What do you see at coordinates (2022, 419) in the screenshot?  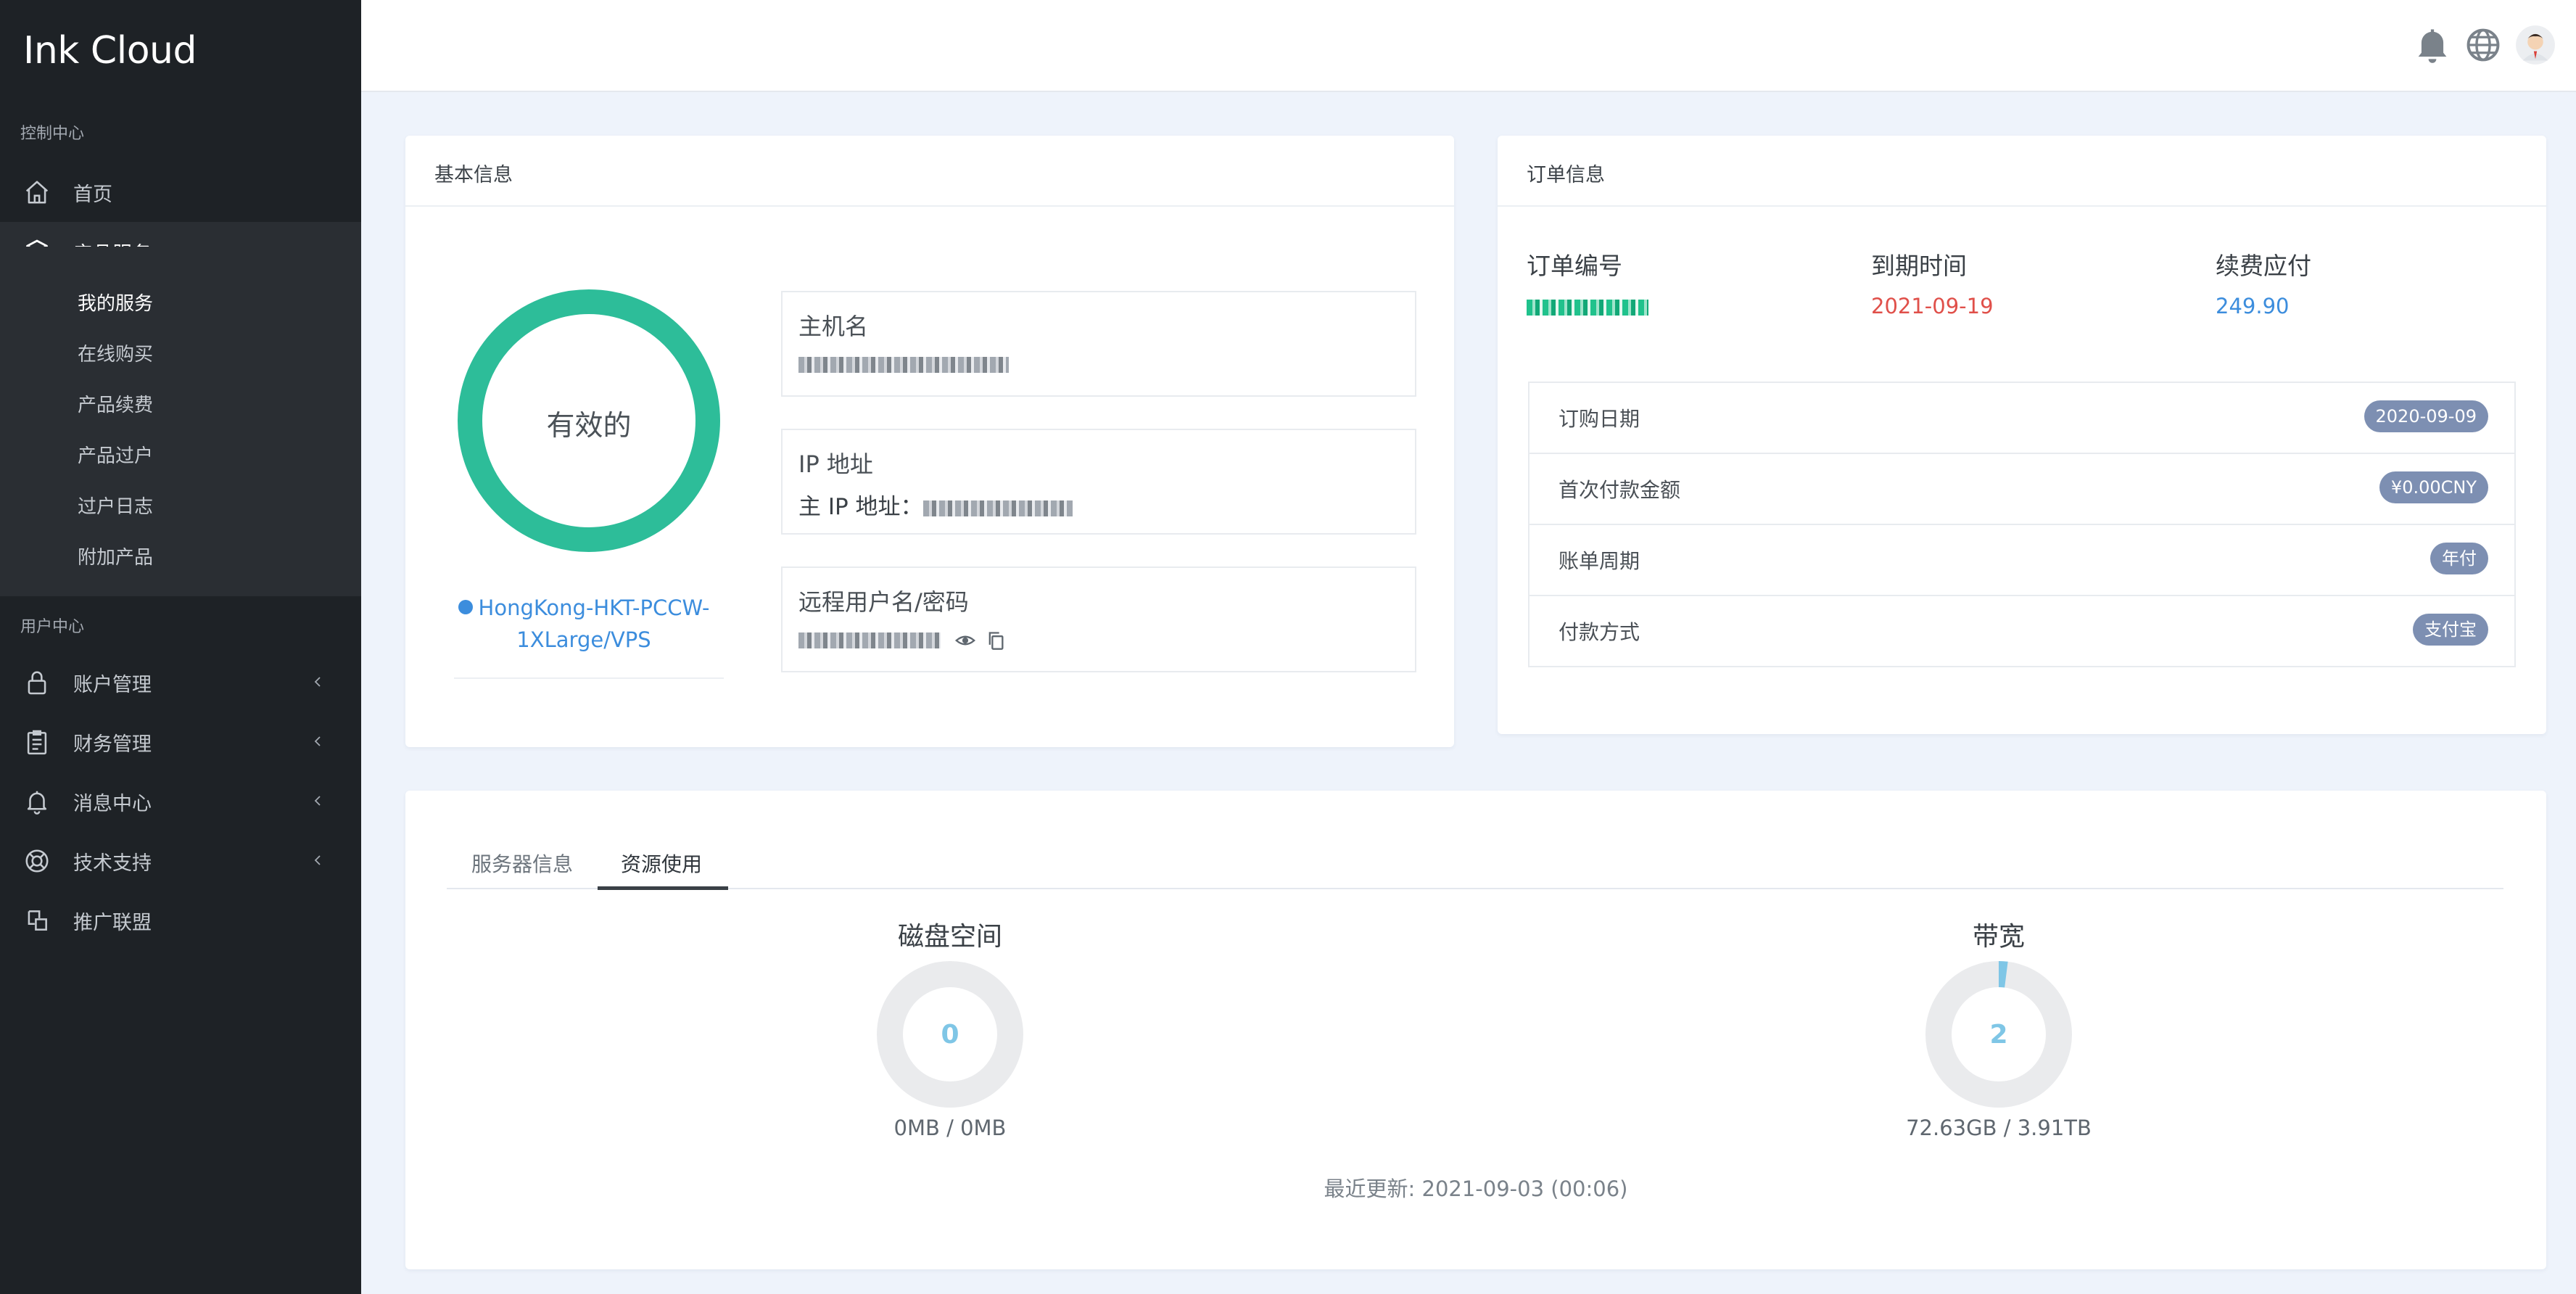 I see `table-row: 订购日期 2020-09-09` at bounding box center [2022, 419].